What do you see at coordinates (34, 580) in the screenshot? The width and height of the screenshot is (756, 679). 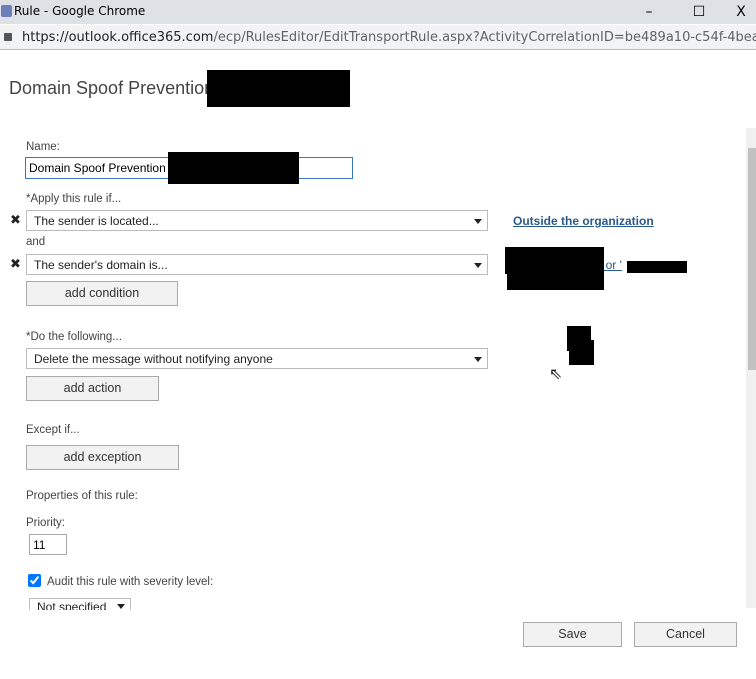 I see `audit-checkbox` at bounding box center [34, 580].